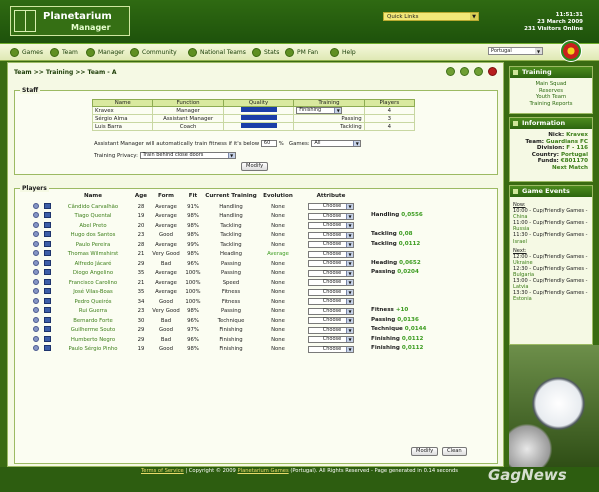 The image size is (599, 492). What do you see at coordinates (567, 142) in the screenshot?
I see `team-value: Guardians FC` at bounding box center [567, 142].